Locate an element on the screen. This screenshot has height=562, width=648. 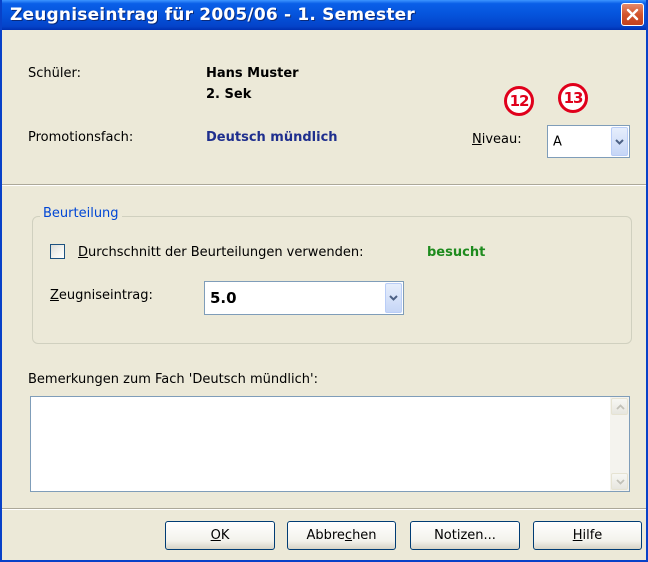
entry-select: 5.0 is located at coordinates (304, 298).